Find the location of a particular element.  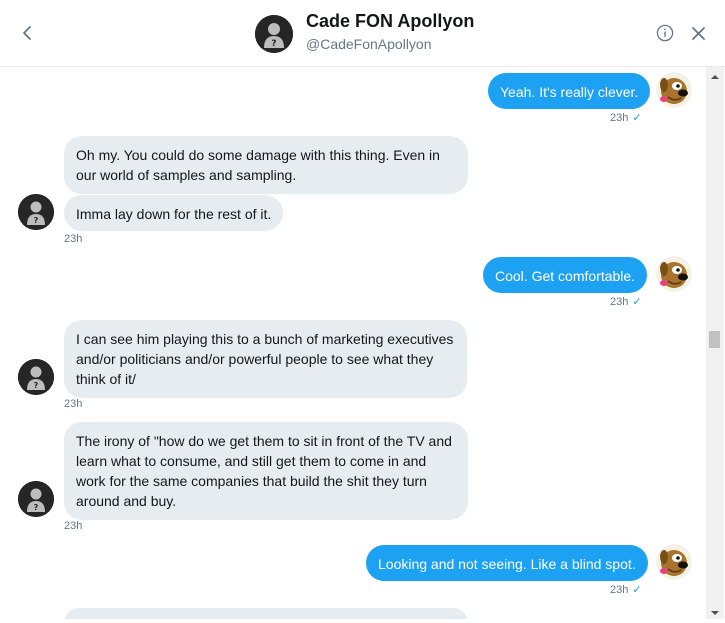

scrollbar-thumb is located at coordinates (714, 339).